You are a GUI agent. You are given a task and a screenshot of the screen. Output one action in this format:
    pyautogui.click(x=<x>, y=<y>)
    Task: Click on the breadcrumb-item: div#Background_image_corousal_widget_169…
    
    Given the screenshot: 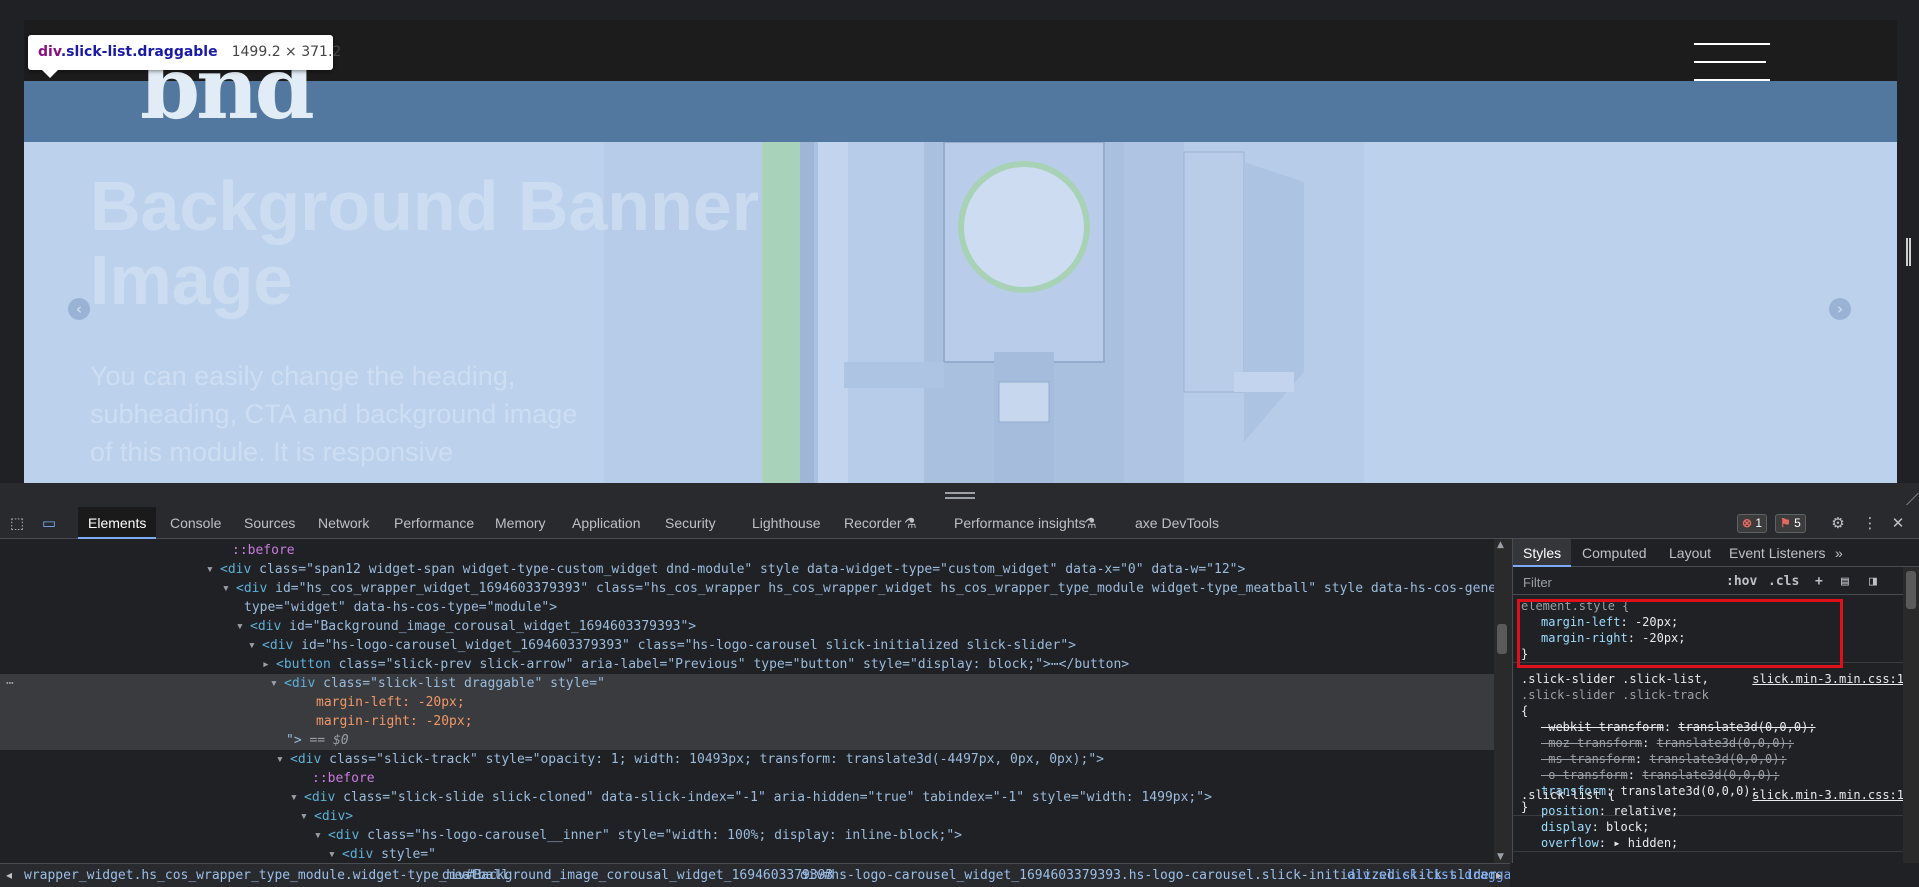 What is the action you would take?
    pyautogui.click(x=637, y=875)
    